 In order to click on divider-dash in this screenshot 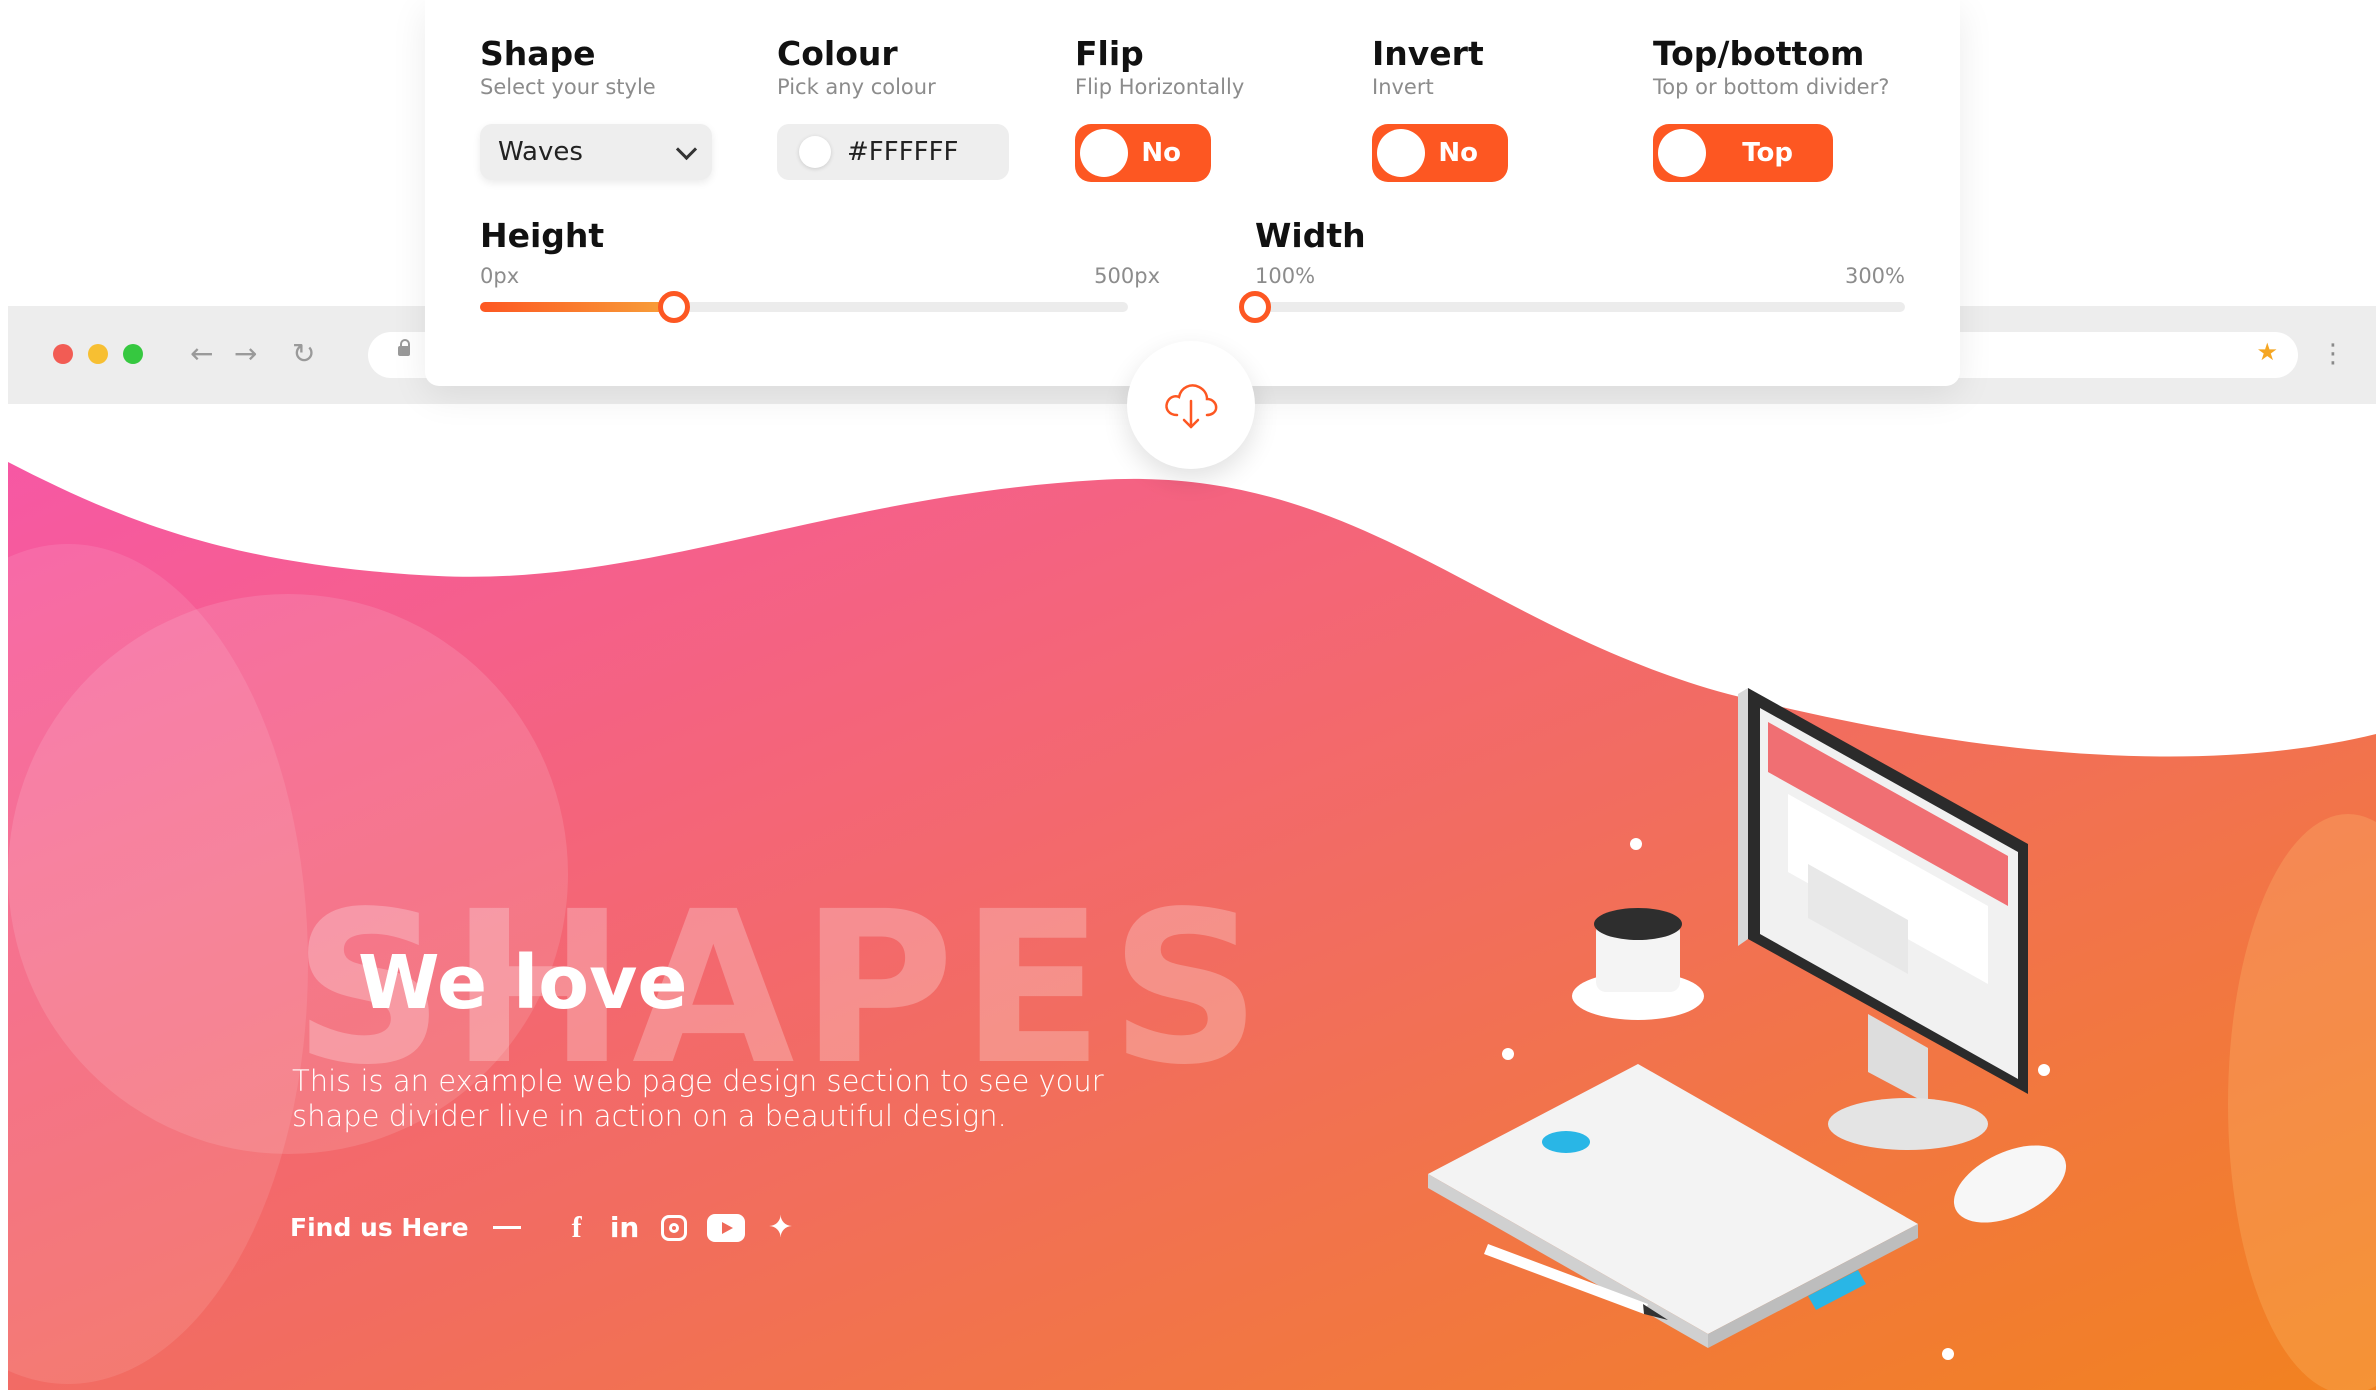, I will do `click(506, 1227)`.